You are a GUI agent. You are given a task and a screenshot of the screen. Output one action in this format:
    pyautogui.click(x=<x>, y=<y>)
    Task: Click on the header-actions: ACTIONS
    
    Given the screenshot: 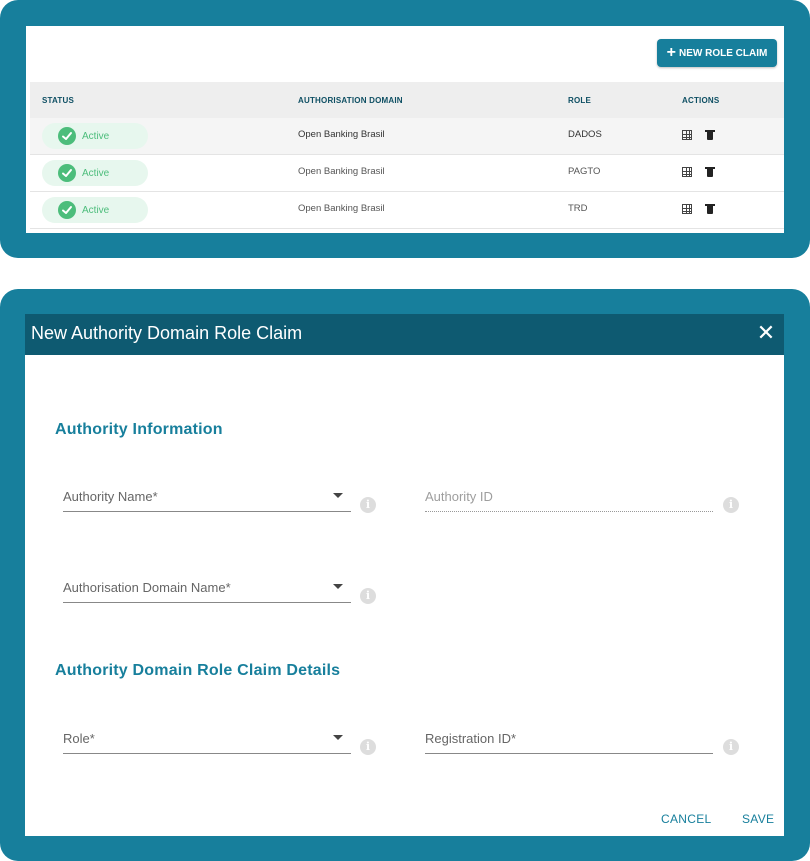 What is the action you would take?
    pyautogui.click(x=701, y=100)
    